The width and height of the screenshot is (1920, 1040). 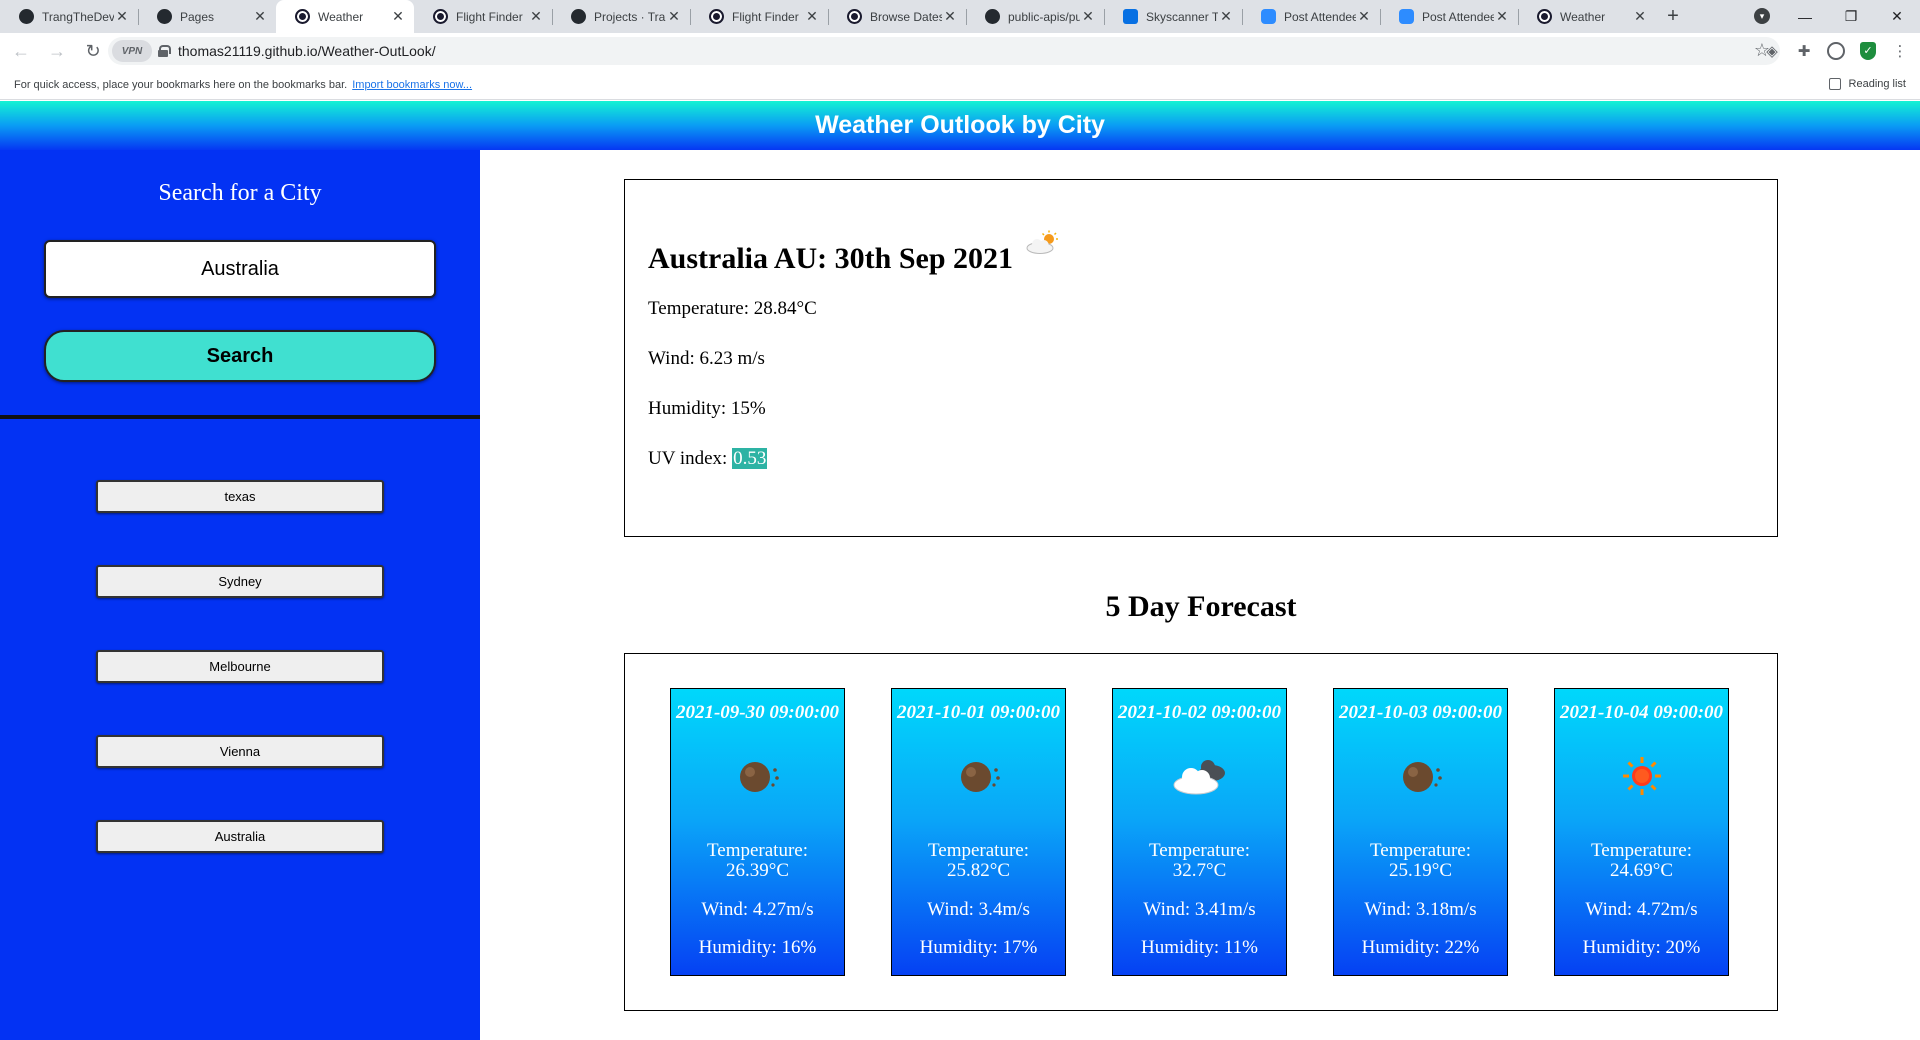 What do you see at coordinates (688, 458) in the screenshot?
I see `uv-label: UV index:` at bounding box center [688, 458].